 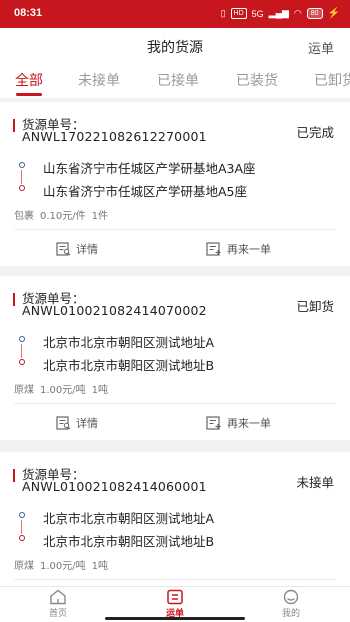 I want to click on app-header: 我的货源 运单, so click(x=175, y=46).